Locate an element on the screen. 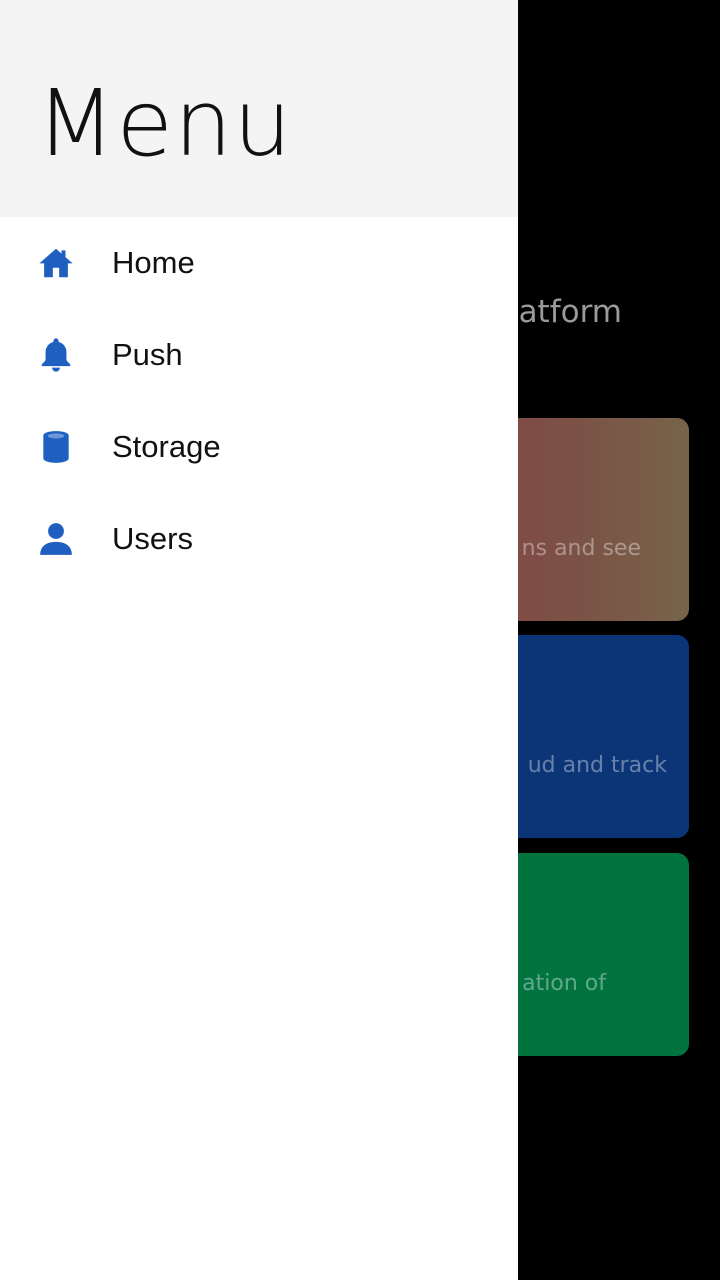  card-description: ud and track is located at coordinates (597, 765).